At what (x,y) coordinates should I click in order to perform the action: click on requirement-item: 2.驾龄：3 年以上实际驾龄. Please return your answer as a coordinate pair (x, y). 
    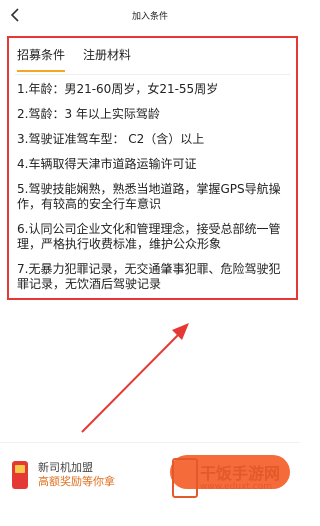
    Looking at the image, I should click on (88, 114).